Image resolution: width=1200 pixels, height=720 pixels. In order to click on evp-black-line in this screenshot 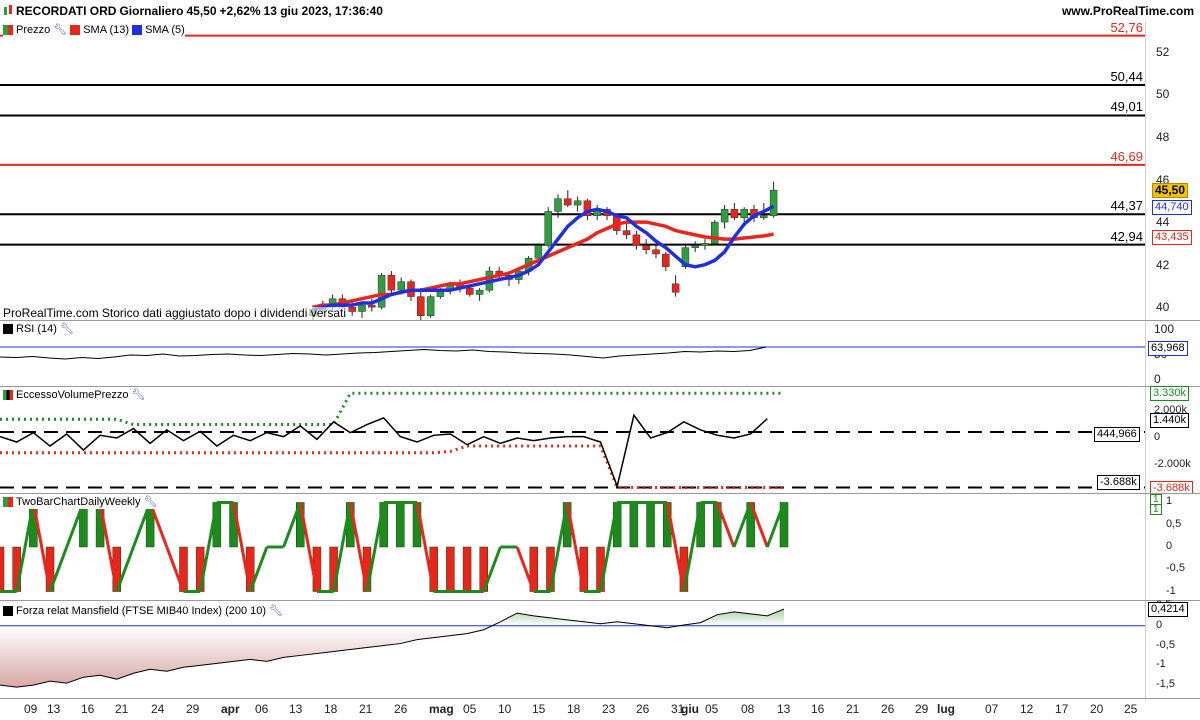, I will do `click(384, 451)`.